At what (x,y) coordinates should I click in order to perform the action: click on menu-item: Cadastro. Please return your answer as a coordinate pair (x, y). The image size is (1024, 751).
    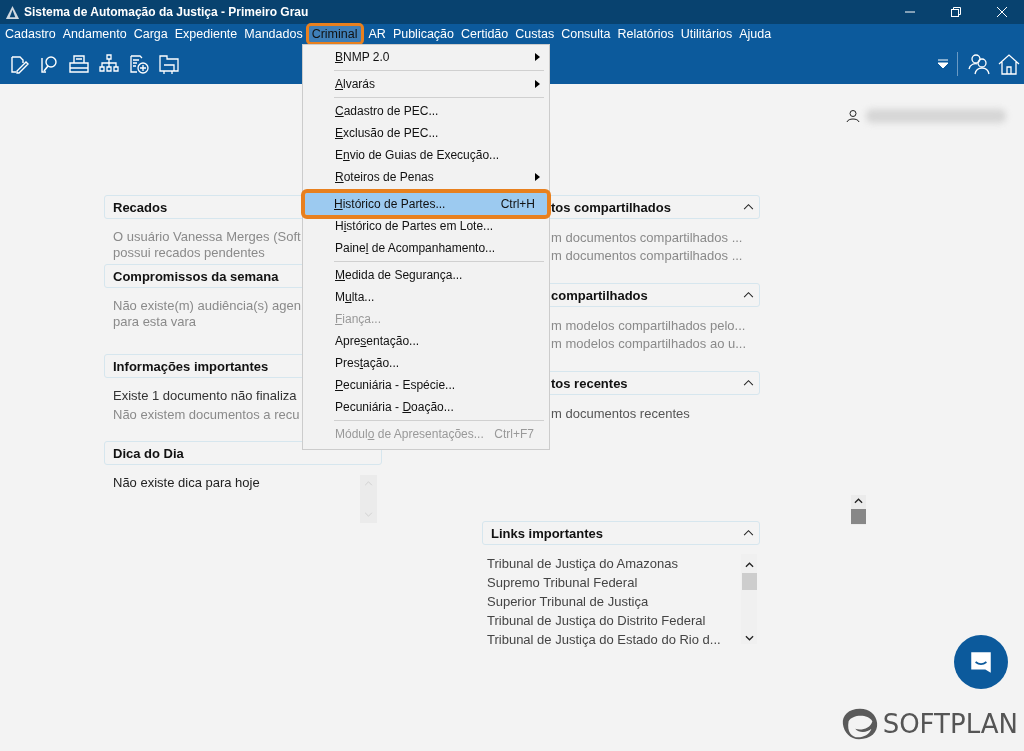
    Looking at the image, I should click on (30, 34).